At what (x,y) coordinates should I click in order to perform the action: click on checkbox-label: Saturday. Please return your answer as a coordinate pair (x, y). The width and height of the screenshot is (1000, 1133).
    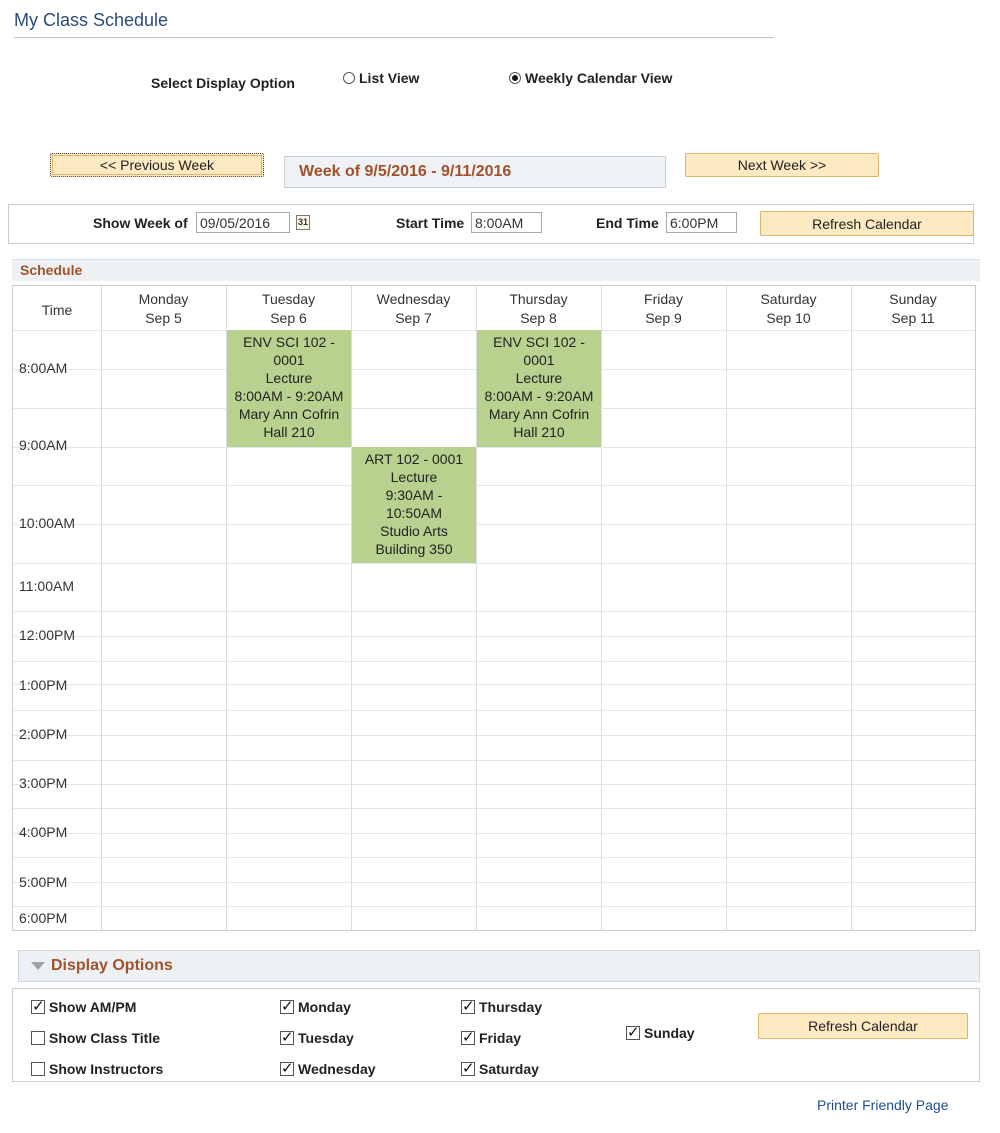
    Looking at the image, I should click on (509, 1069).